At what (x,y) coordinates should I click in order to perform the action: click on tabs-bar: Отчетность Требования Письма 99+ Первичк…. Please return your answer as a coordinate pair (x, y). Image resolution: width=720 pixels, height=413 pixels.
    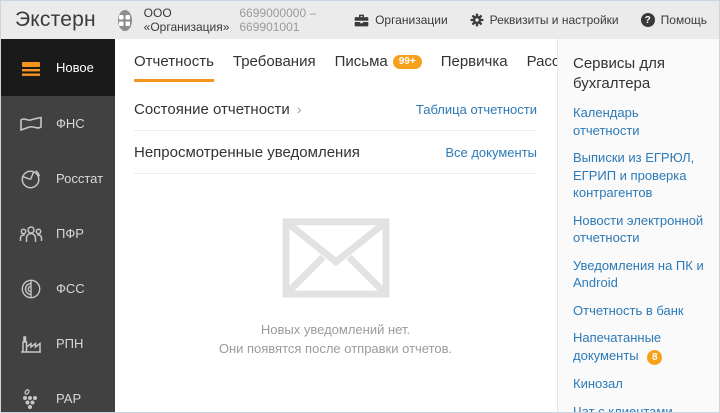
    Looking at the image, I should click on (374, 67).